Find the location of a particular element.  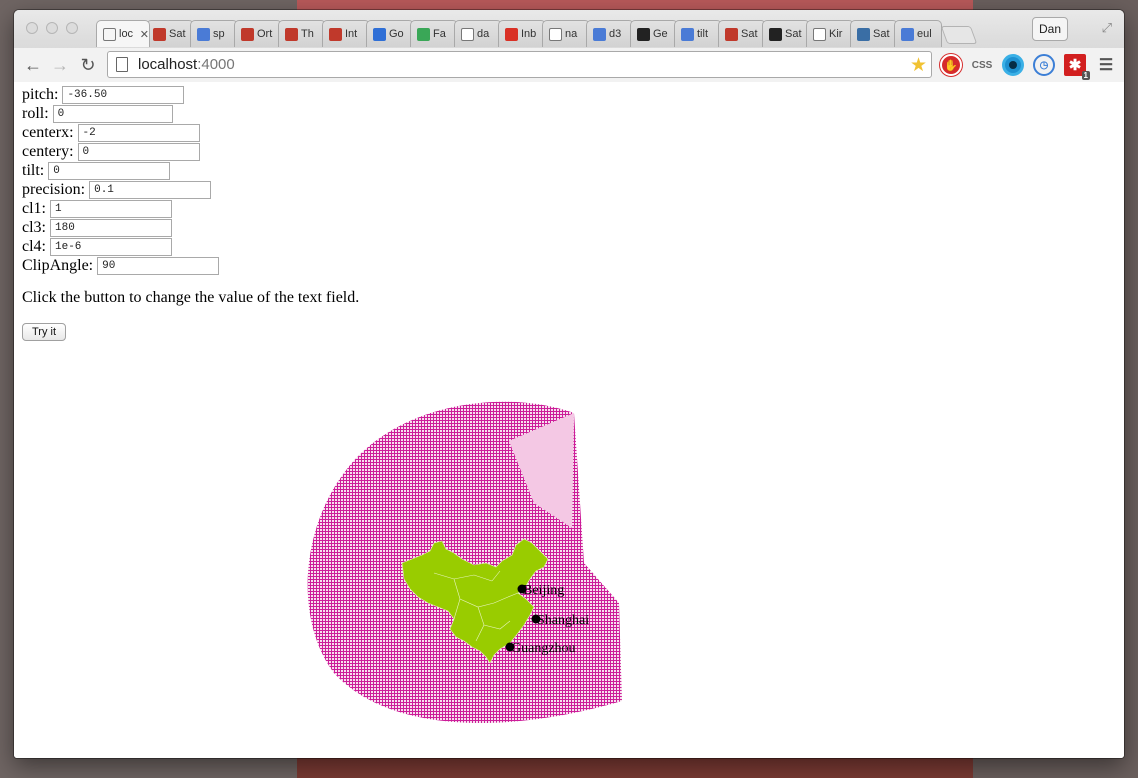

field-label: cl3: is located at coordinates (34, 227).